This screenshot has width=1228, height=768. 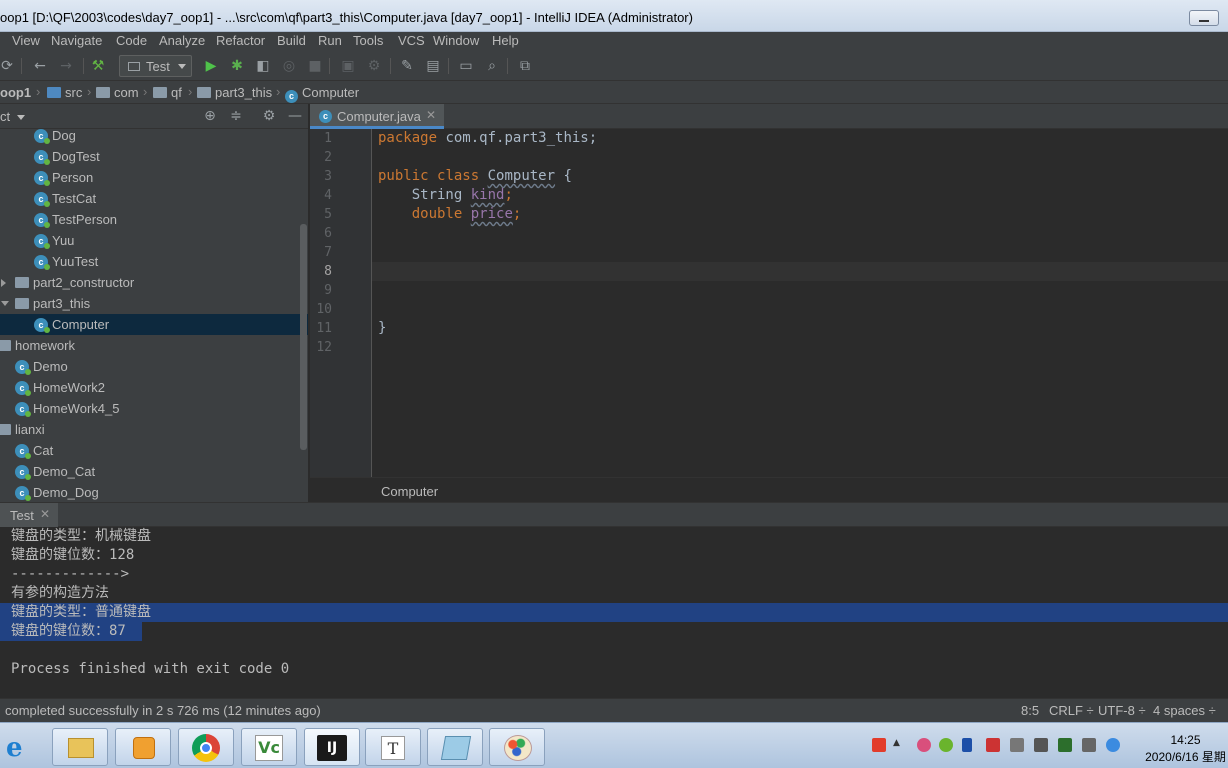 What do you see at coordinates (182, 40) in the screenshot?
I see `menu-analyze: Analyze` at bounding box center [182, 40].